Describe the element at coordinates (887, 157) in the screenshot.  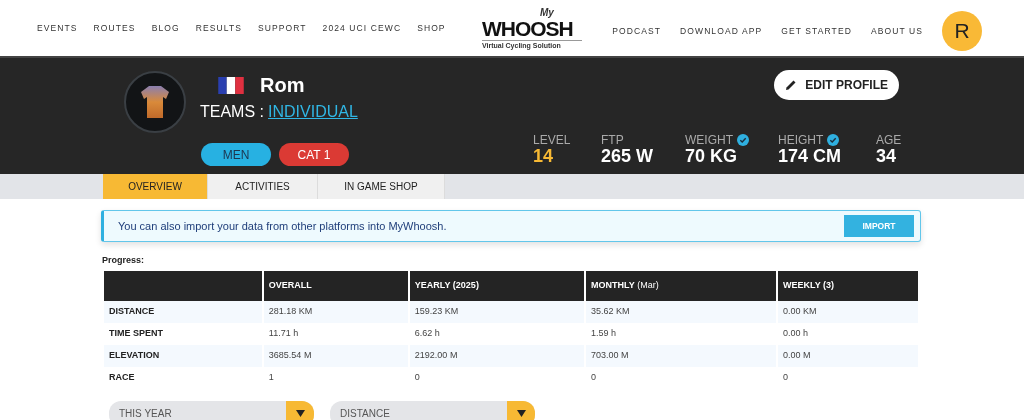
I see `stat-value: 34` at that location.